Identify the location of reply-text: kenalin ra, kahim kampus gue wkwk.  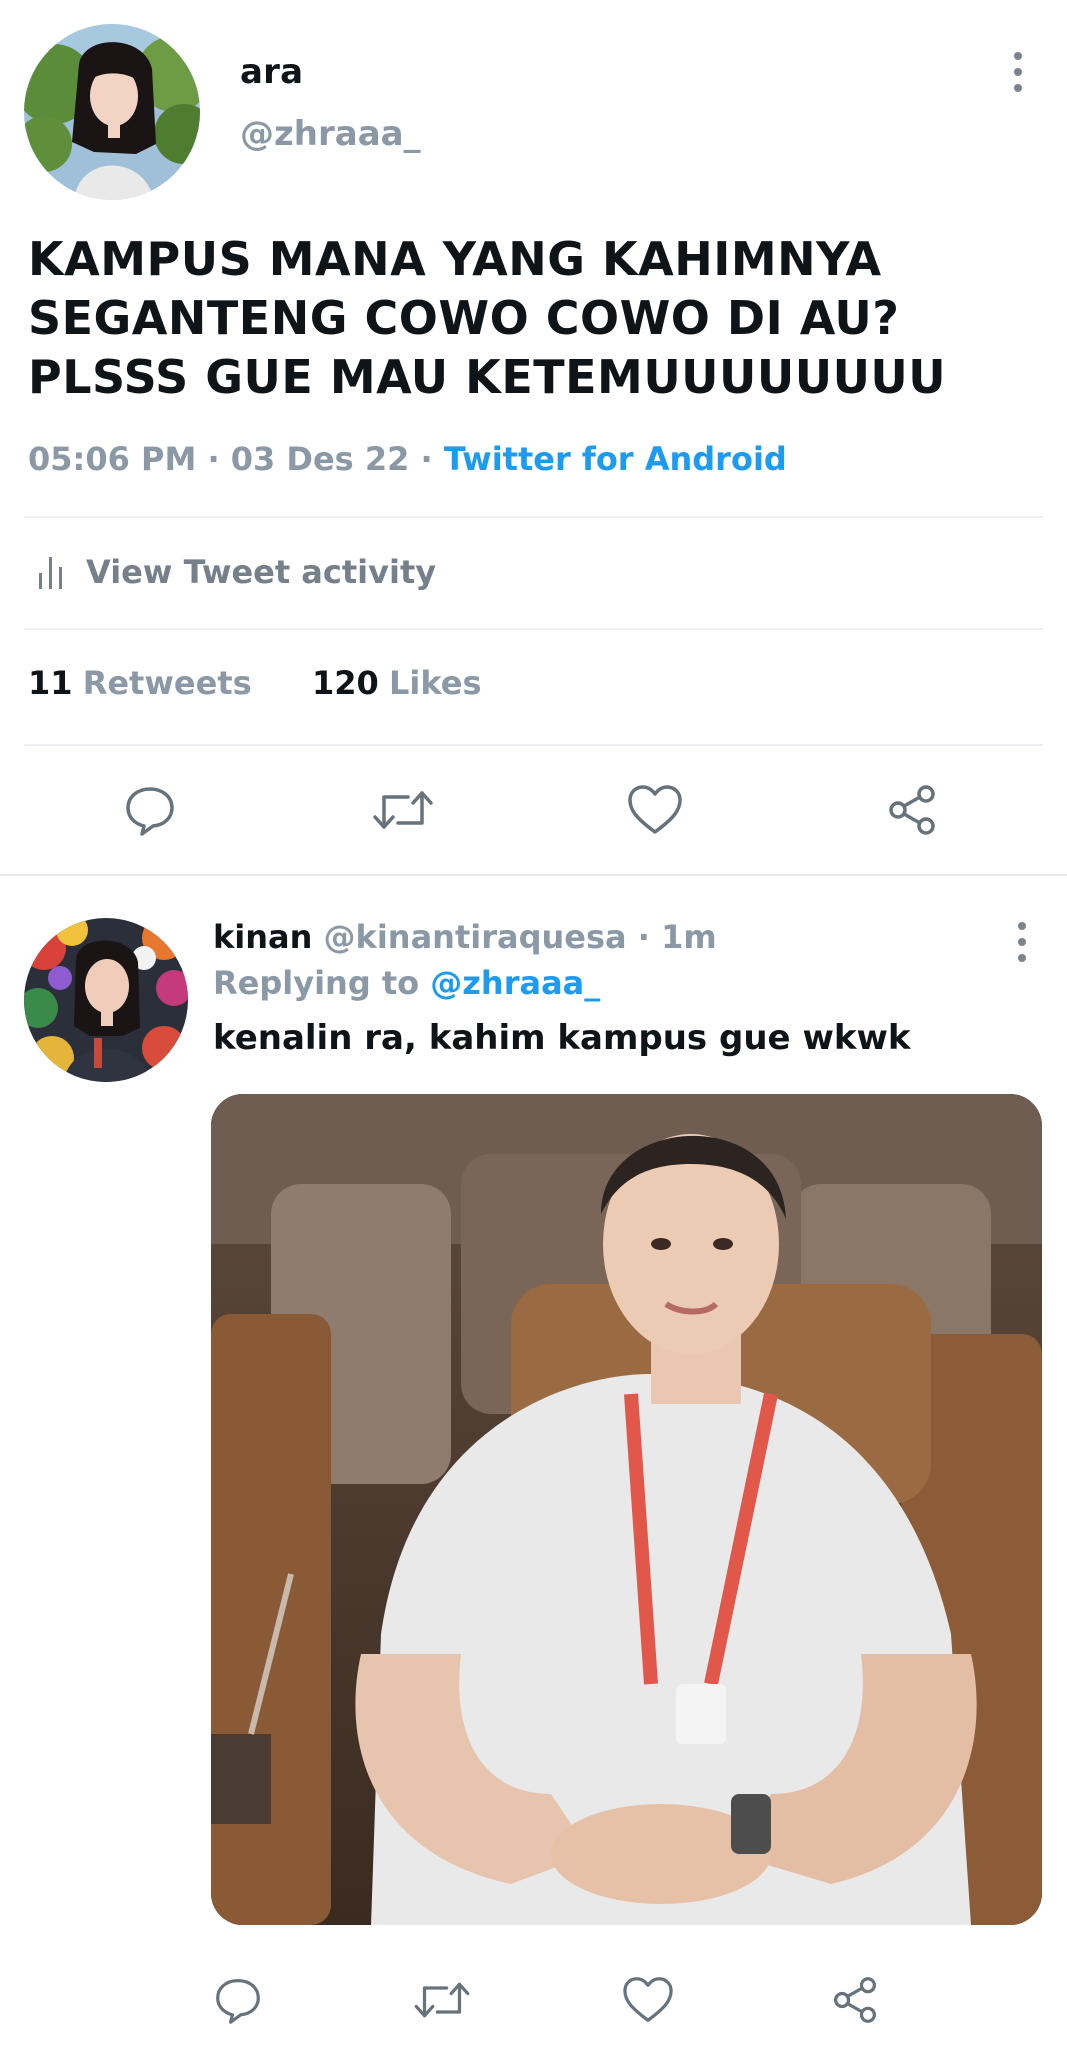
(562, 1038).